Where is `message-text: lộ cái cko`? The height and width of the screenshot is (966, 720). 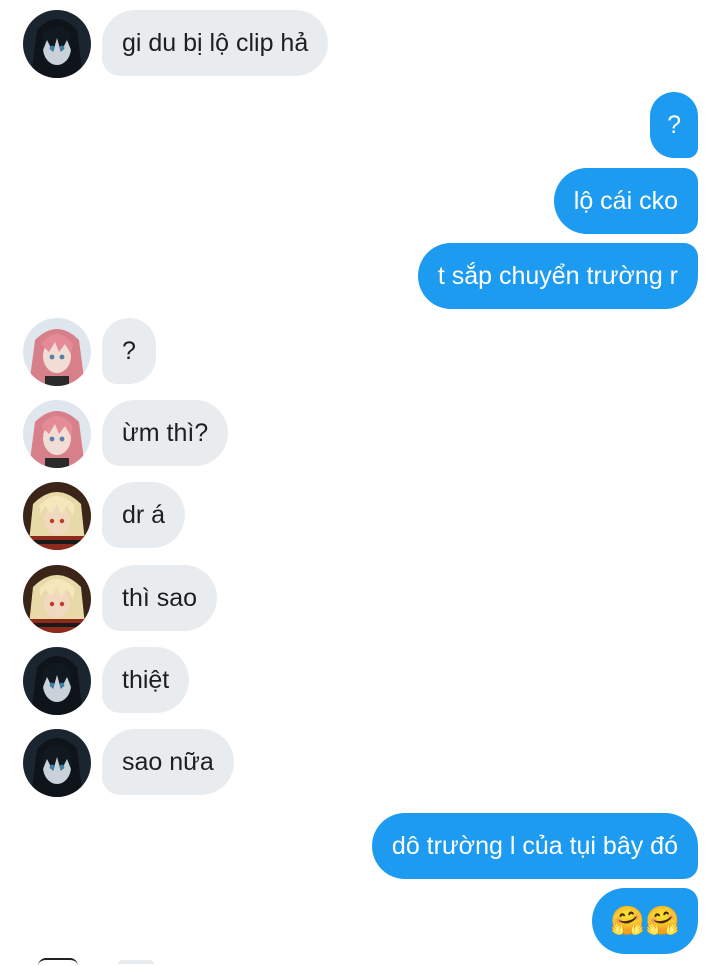 message-text: lộ cái cko is located at coordinates (625, 200).